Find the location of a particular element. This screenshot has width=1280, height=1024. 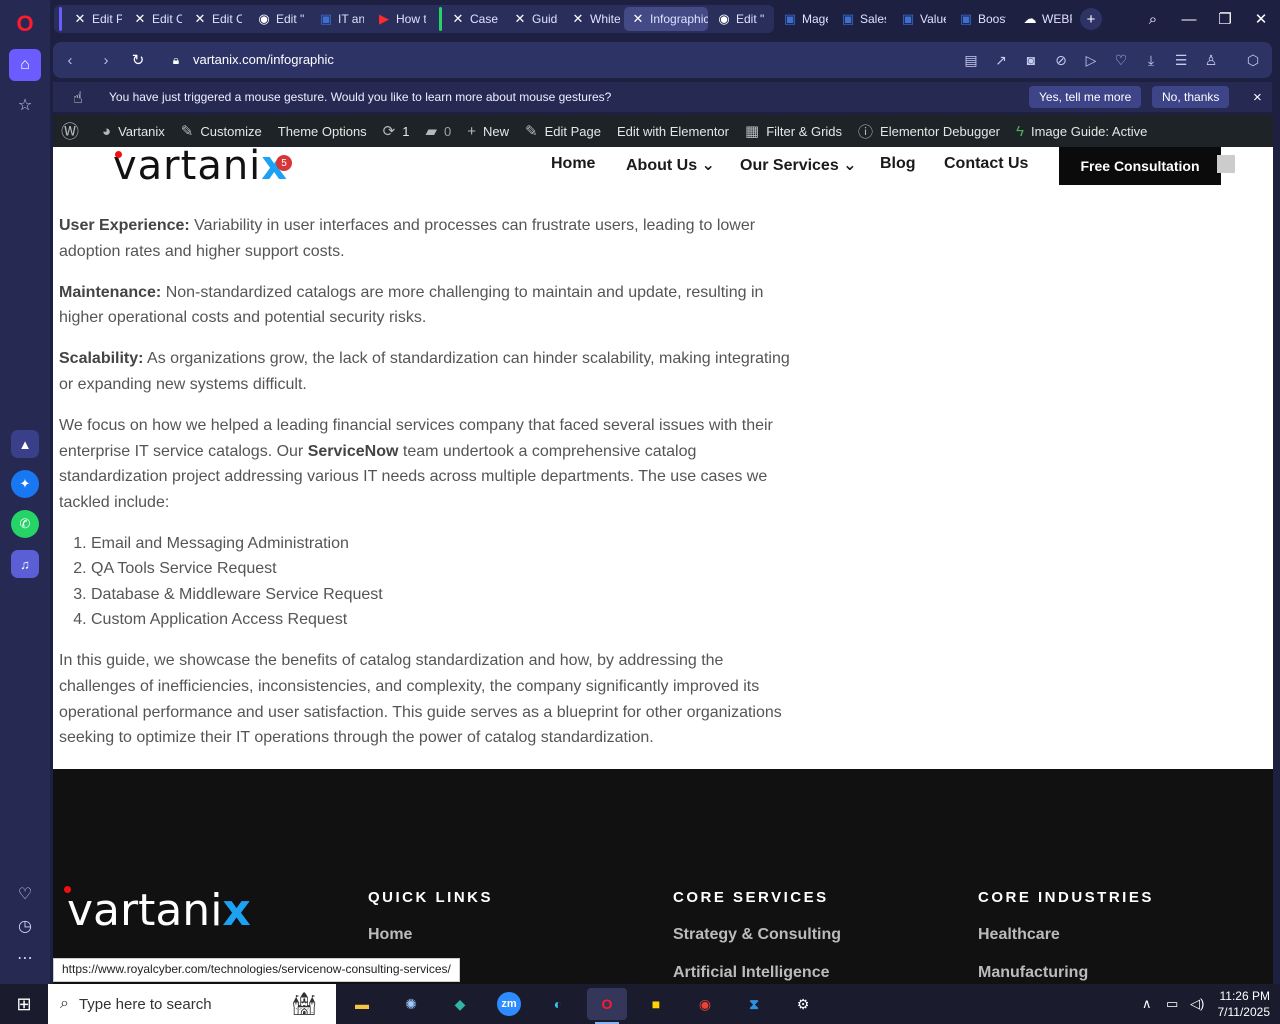

whatsapp-icon: ✆ is located at coordinates (25, 524).